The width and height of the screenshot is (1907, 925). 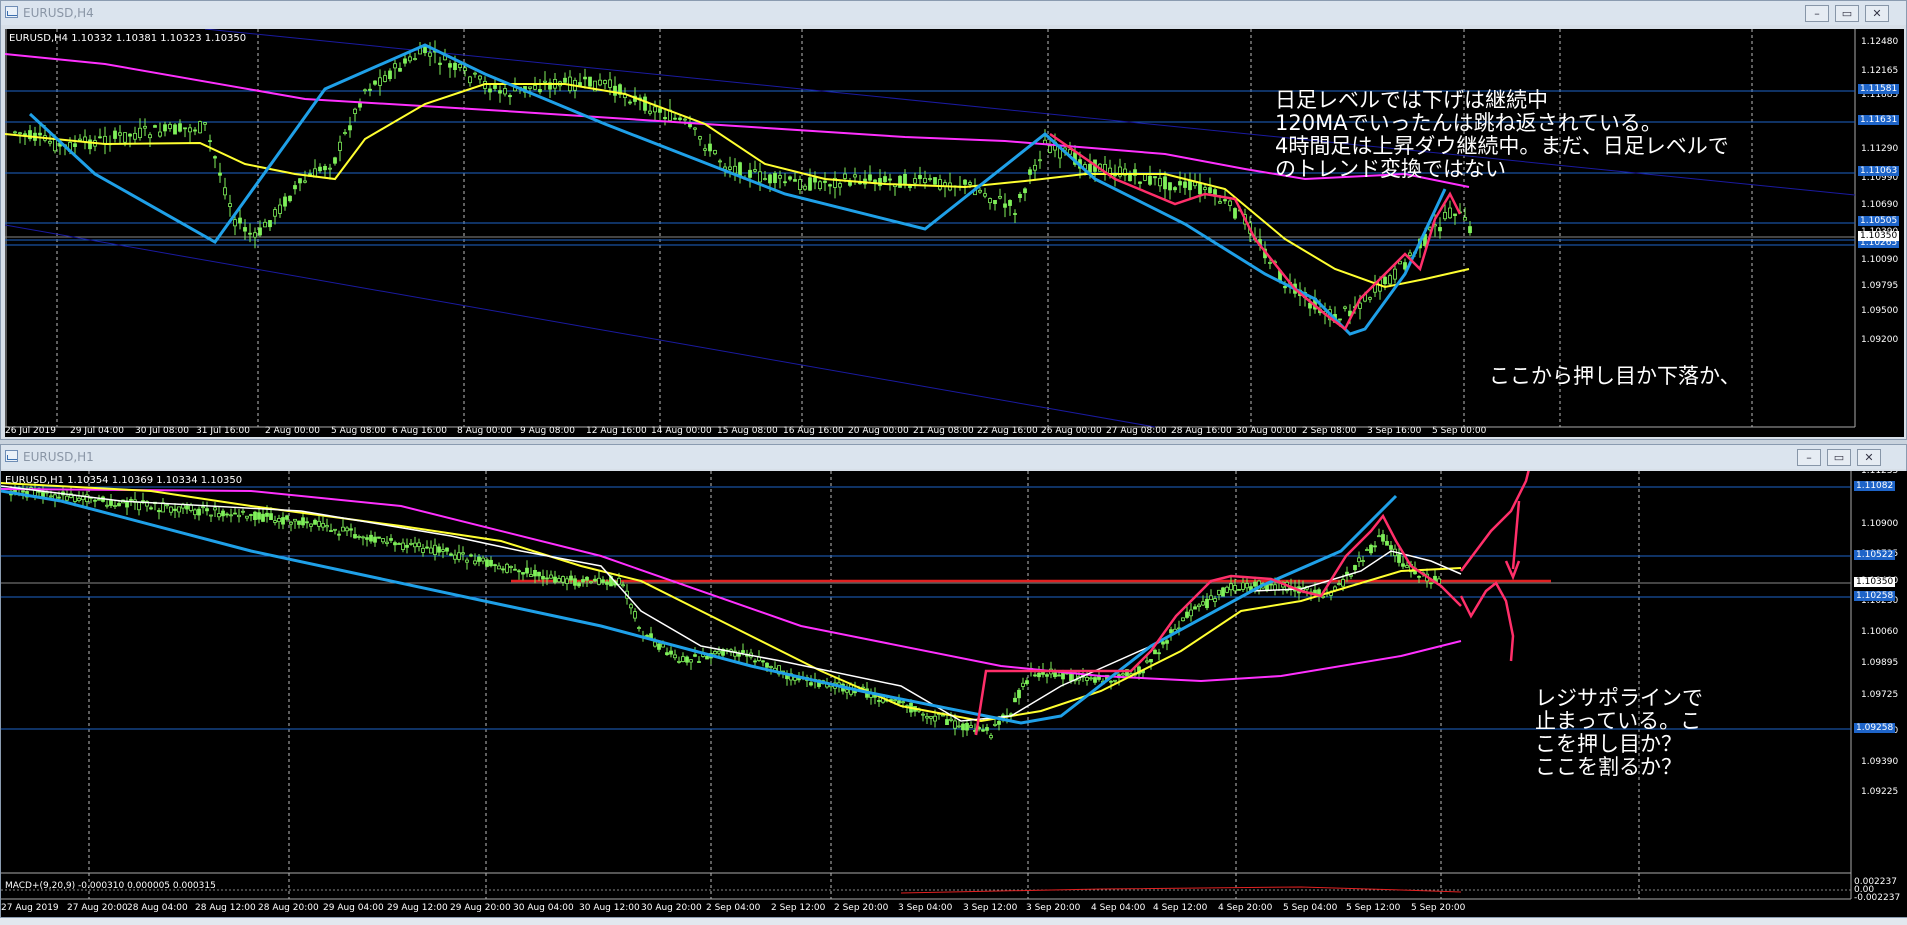 What do you see at coordinates (953, 13) in the screenshot?
I see `title-bar: EURUSD,H4 – ▭ ✕` at bounding box center [953, 13].